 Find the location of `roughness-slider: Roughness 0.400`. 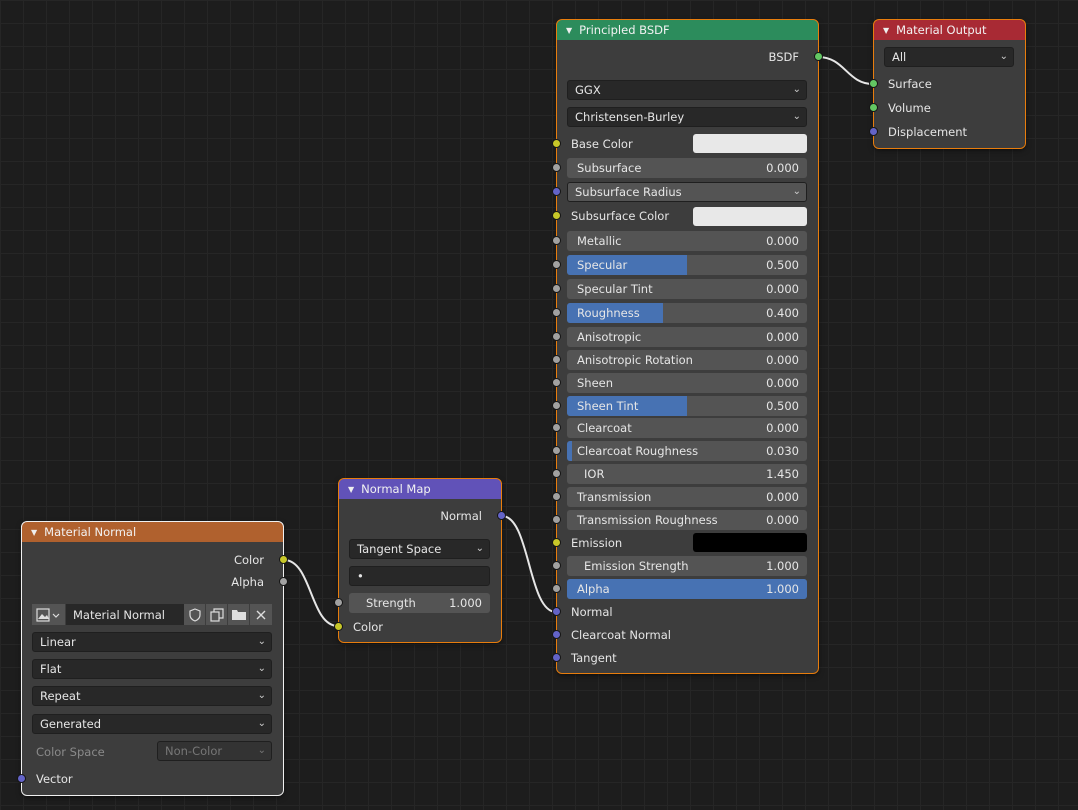

roughness-slider: Roughness 0.400 is located at coordinates (687, 313).